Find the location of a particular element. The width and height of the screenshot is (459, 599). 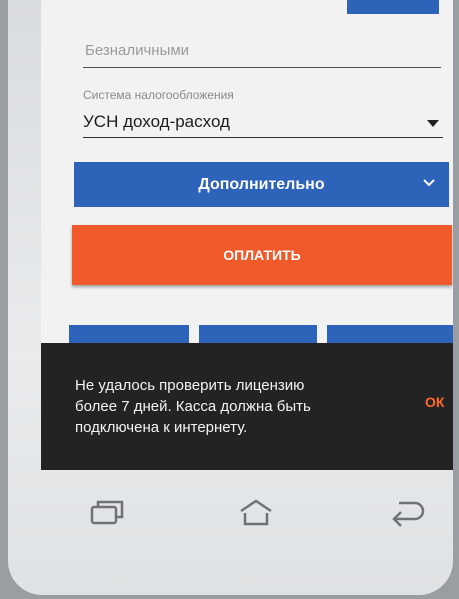

pay-button-label: ОПЛАТИТЬ is located at coordinates (262, 255).